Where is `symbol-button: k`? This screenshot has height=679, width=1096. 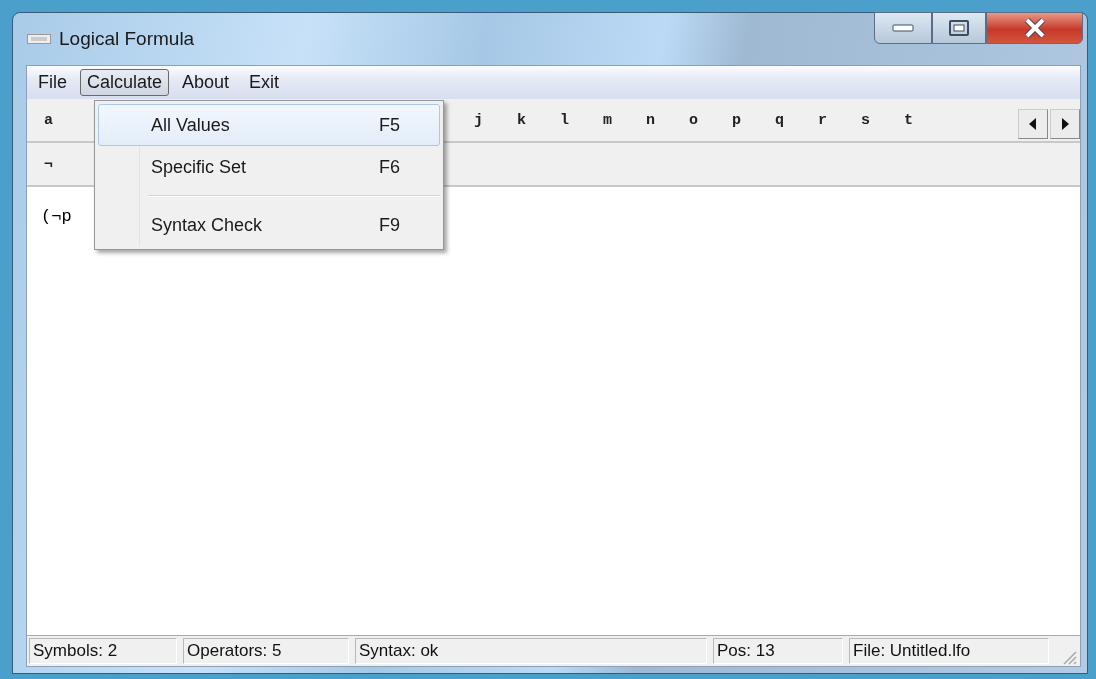
symbol-button: k is located at coordinates (521, 120).